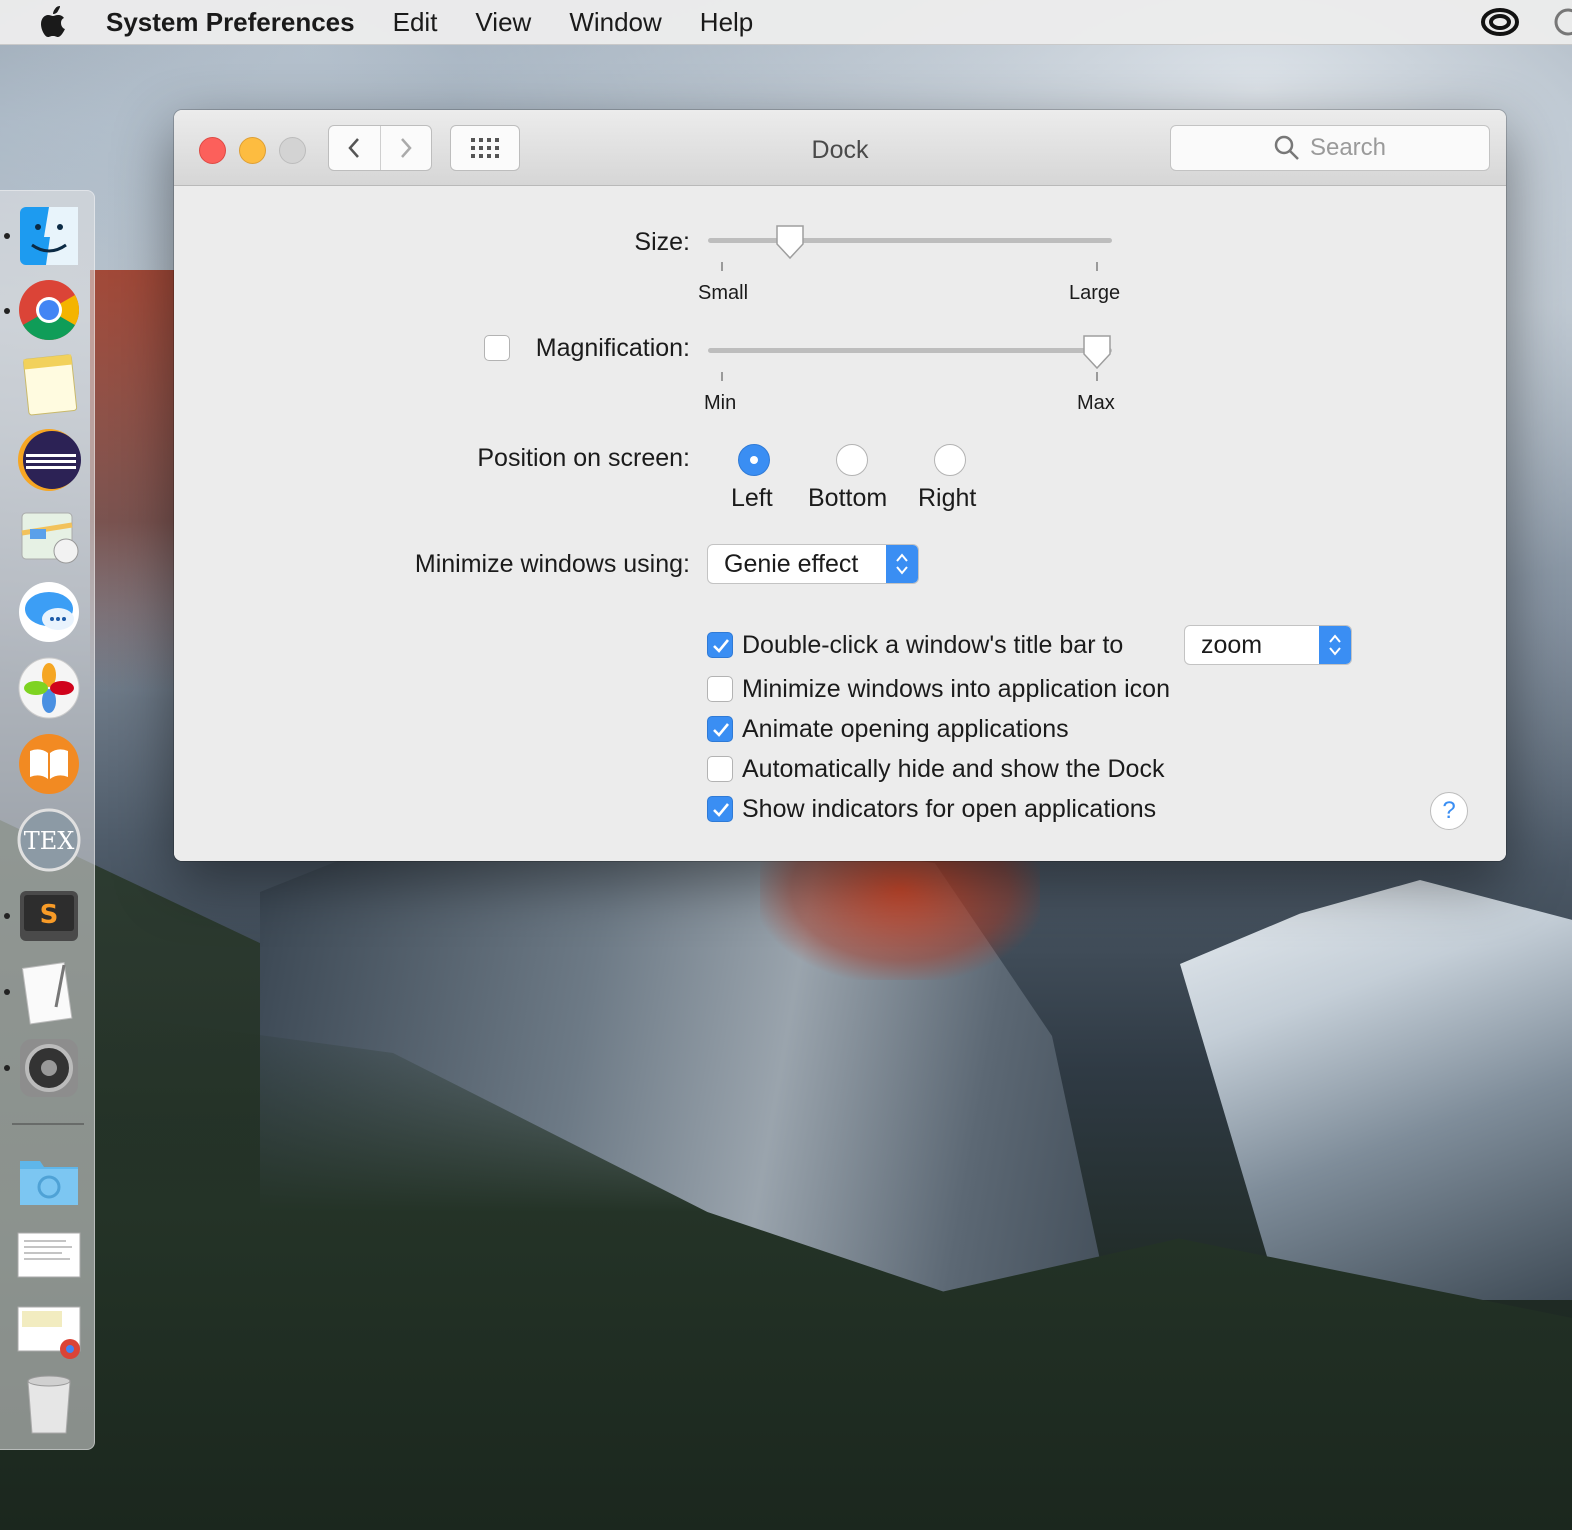 Image resolution: width=1572 pixels, height=1530 pixels. Describe the element at coordinates (1560, 22) in the screenshot. I see `sync-icon` at that location.